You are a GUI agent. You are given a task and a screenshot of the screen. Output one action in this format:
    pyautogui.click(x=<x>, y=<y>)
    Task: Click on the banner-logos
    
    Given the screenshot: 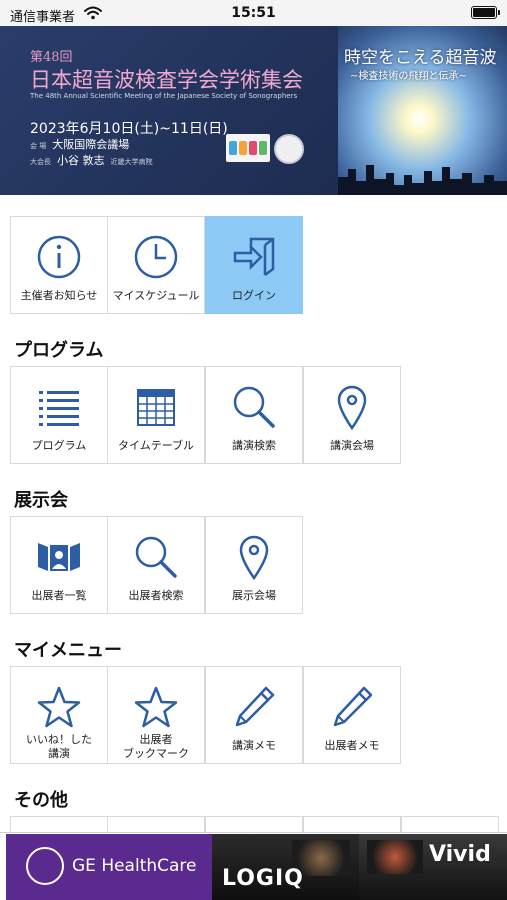 What is the action you would take?
    pyautogui.click(x=265, y=149)
    